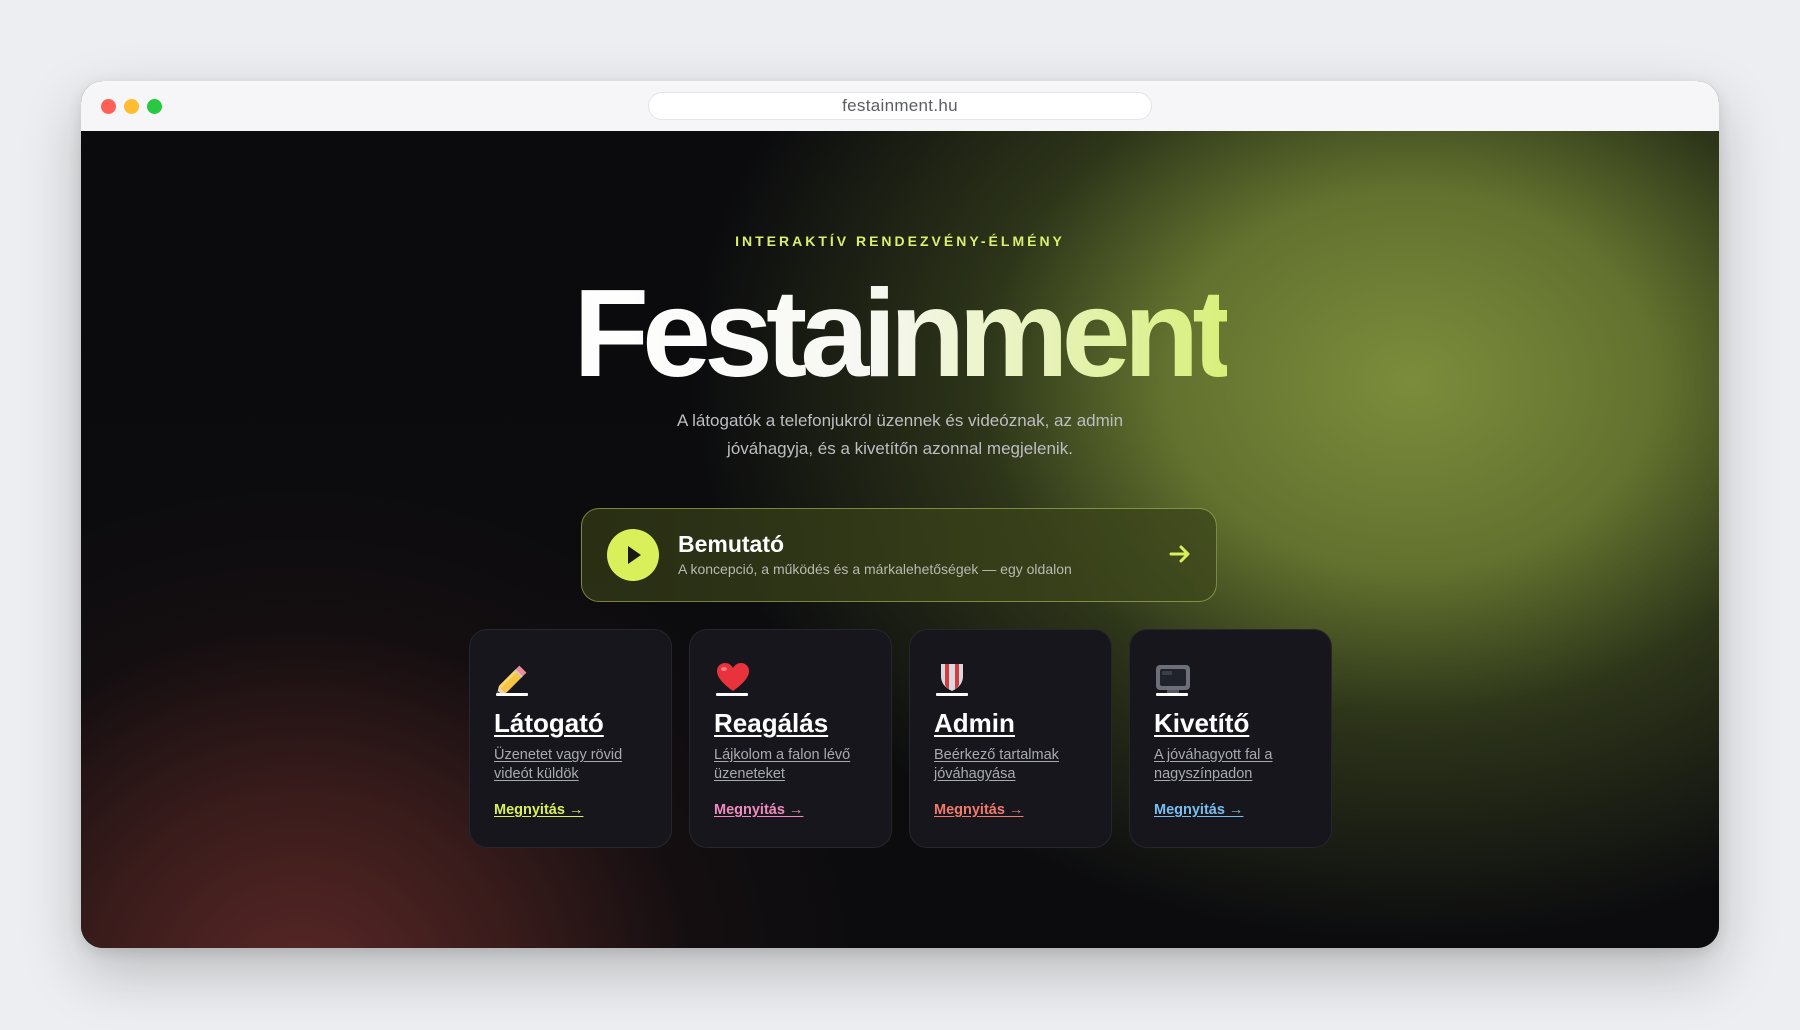  What do you see at coordinates (1180, 556) in the screenshot?
I see `arrow-right-icon` at bounding box center [1180, 556].